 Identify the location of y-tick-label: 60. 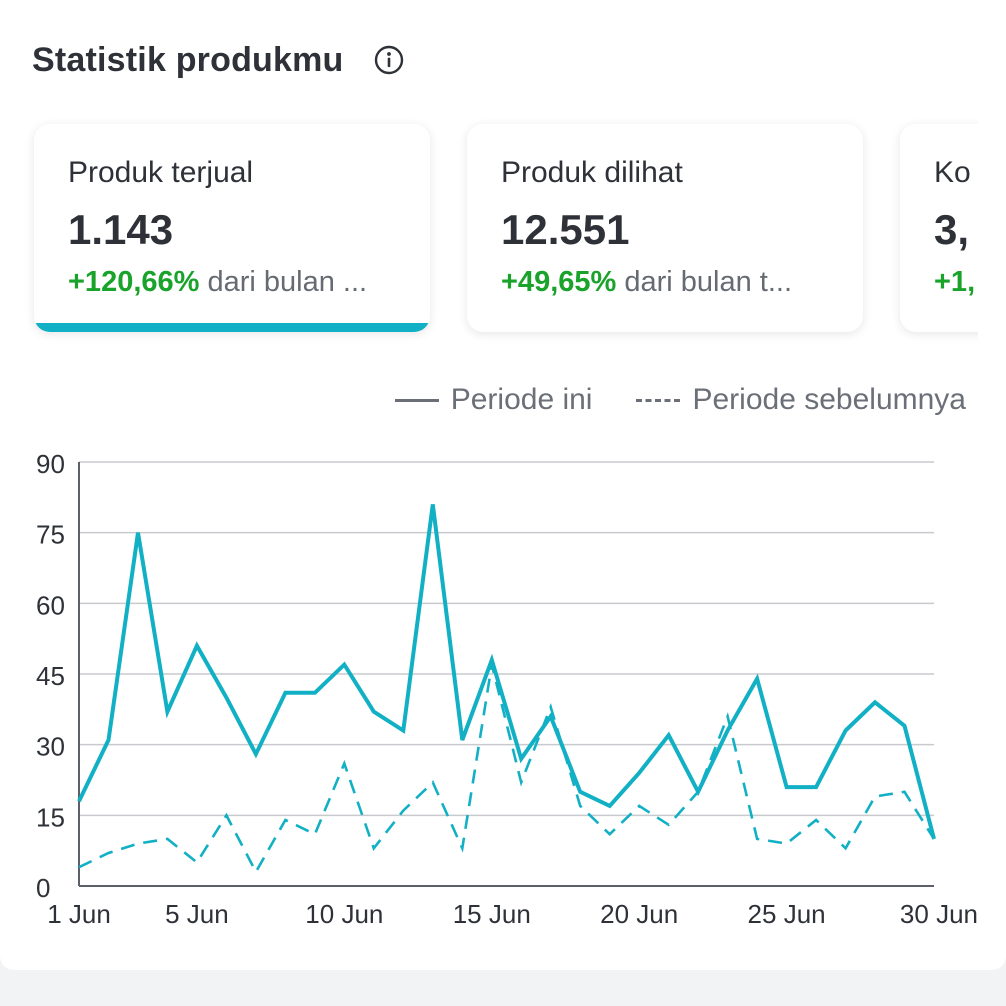
(50, 605).